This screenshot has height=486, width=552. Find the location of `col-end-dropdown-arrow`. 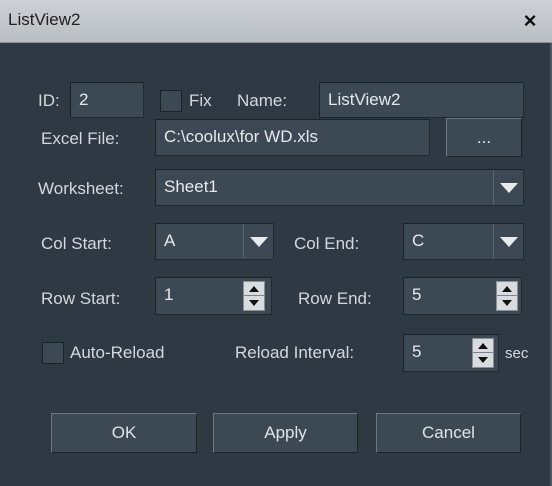

col-end-dropdown-arrow is located at coordinates (508, 241).